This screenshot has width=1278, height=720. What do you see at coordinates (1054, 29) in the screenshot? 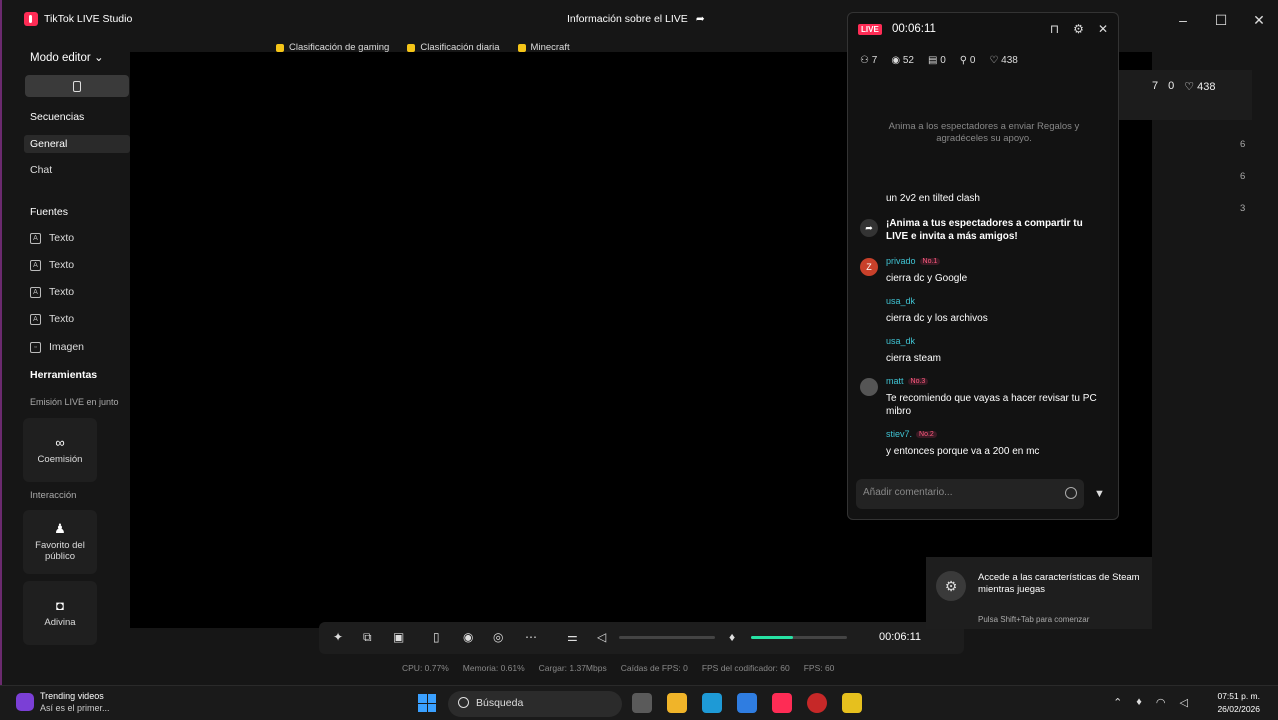
I see `lock-icon: ⊓` at bounding box center [1054, 29].